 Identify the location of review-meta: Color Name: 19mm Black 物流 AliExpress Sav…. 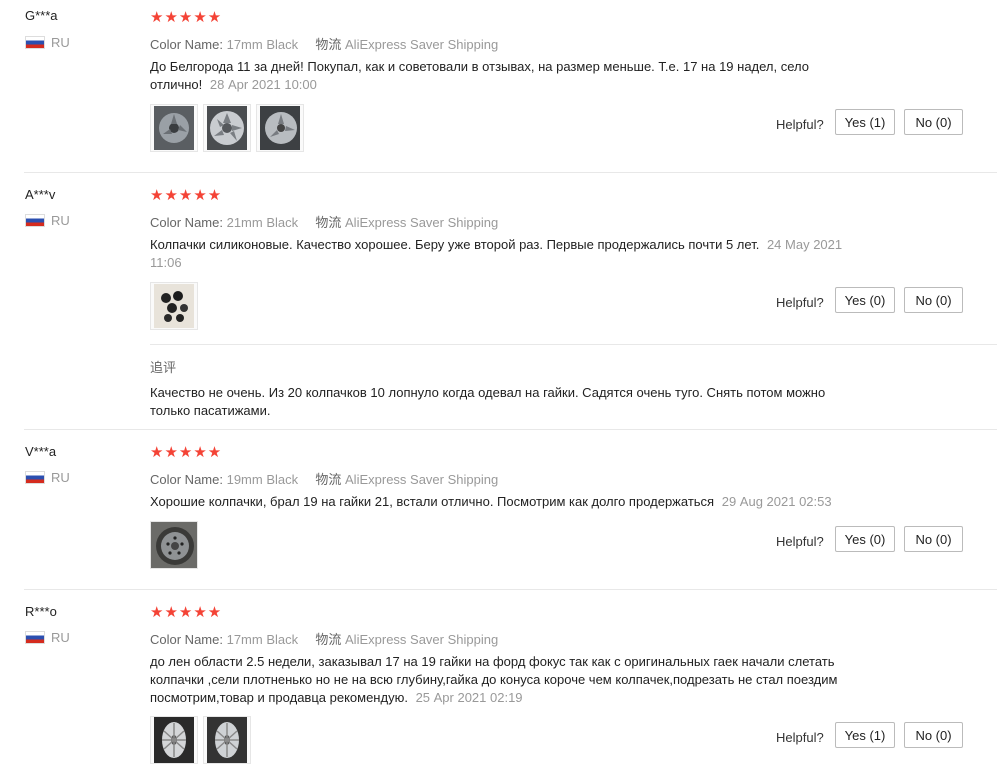
(324, 478).